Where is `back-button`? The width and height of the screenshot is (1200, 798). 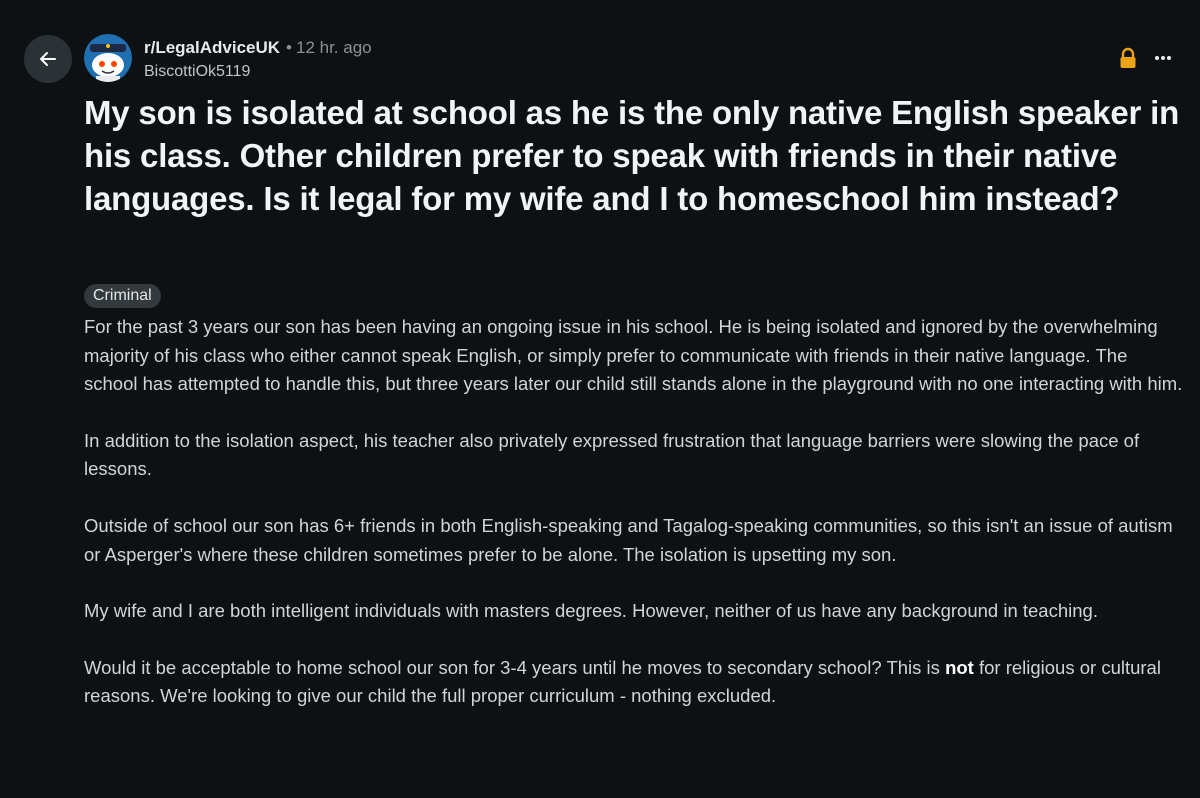
back-button is located at coordinates (48, 59).